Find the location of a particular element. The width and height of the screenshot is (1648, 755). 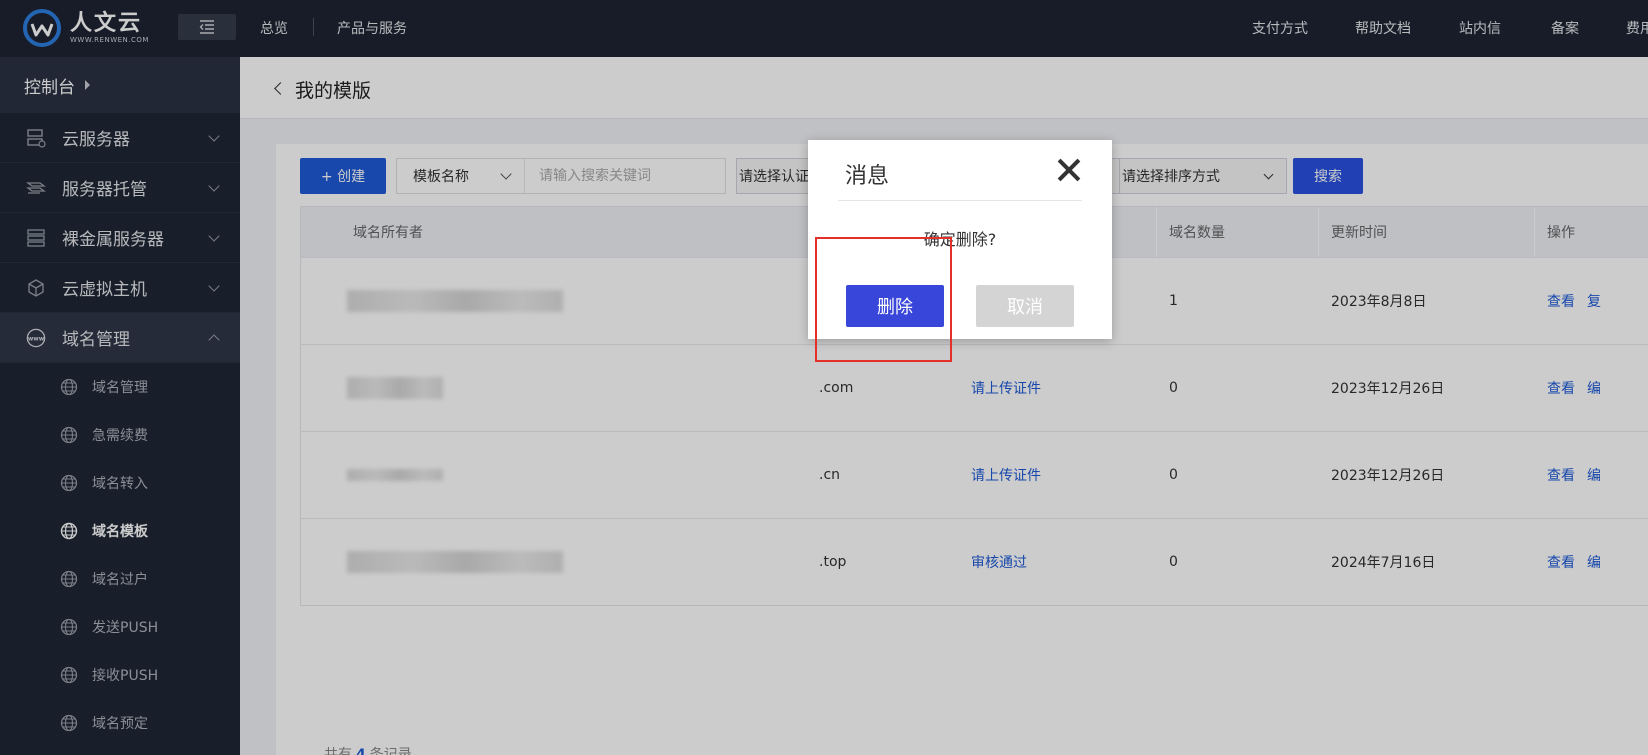

cancel-button: 取消 is located at coordinates (1025, 306).